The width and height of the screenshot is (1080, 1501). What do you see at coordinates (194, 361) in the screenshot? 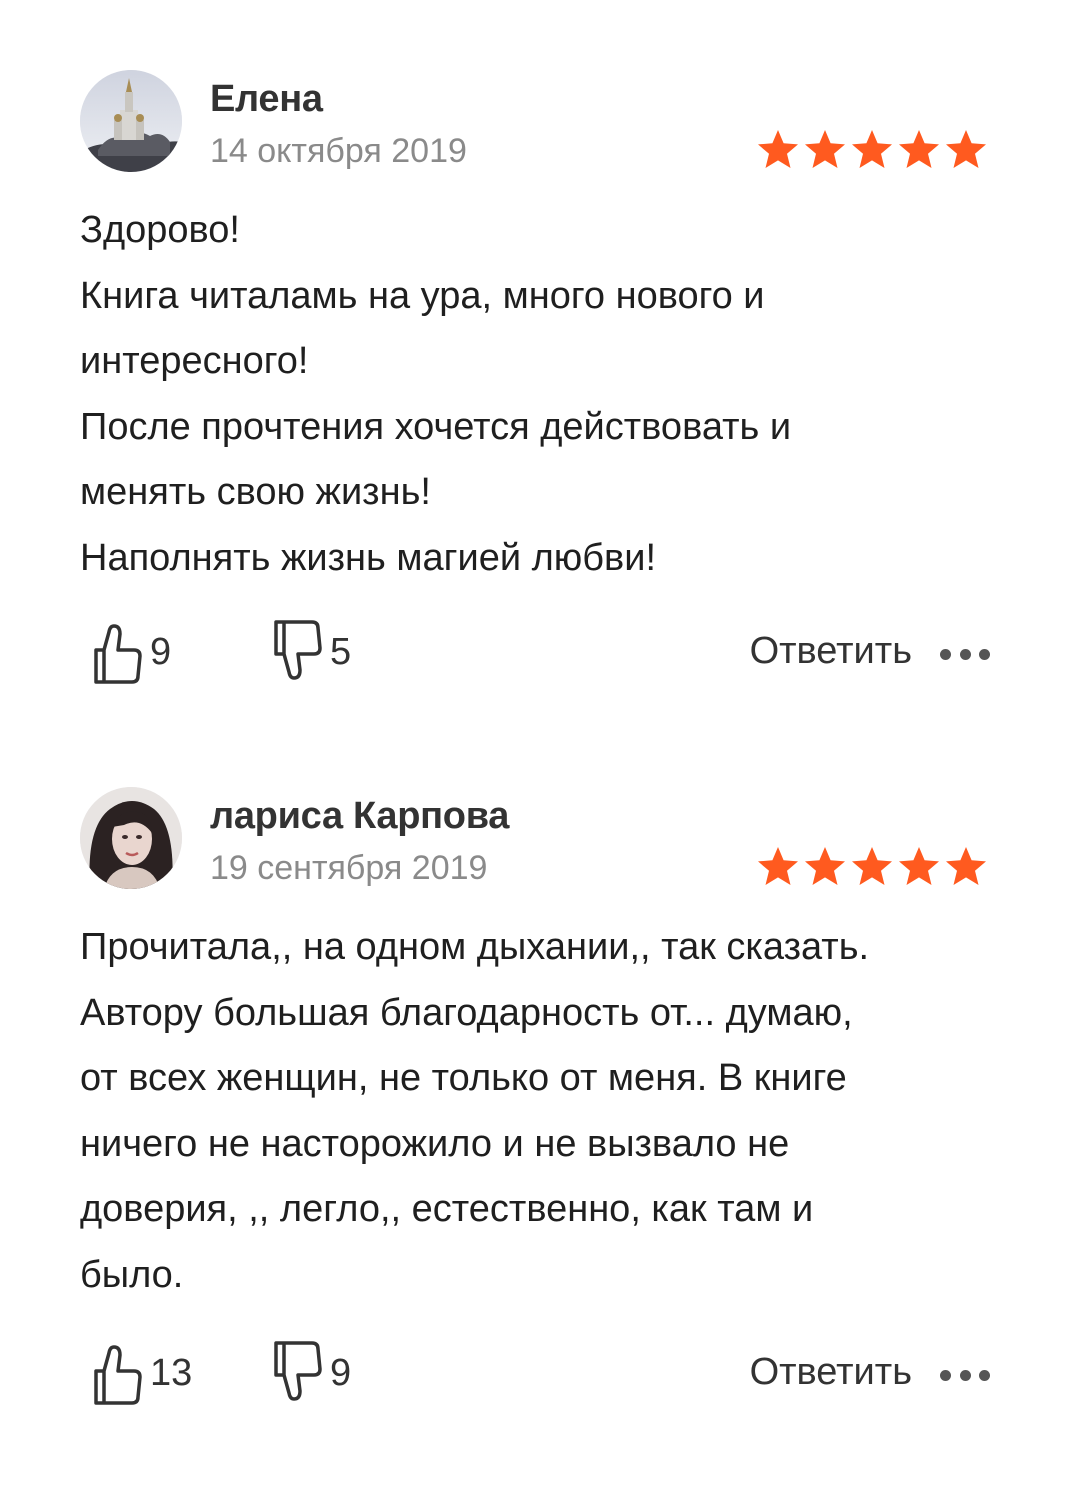
I see `review-text-line: интересного!` at bounding box center [194, 361].